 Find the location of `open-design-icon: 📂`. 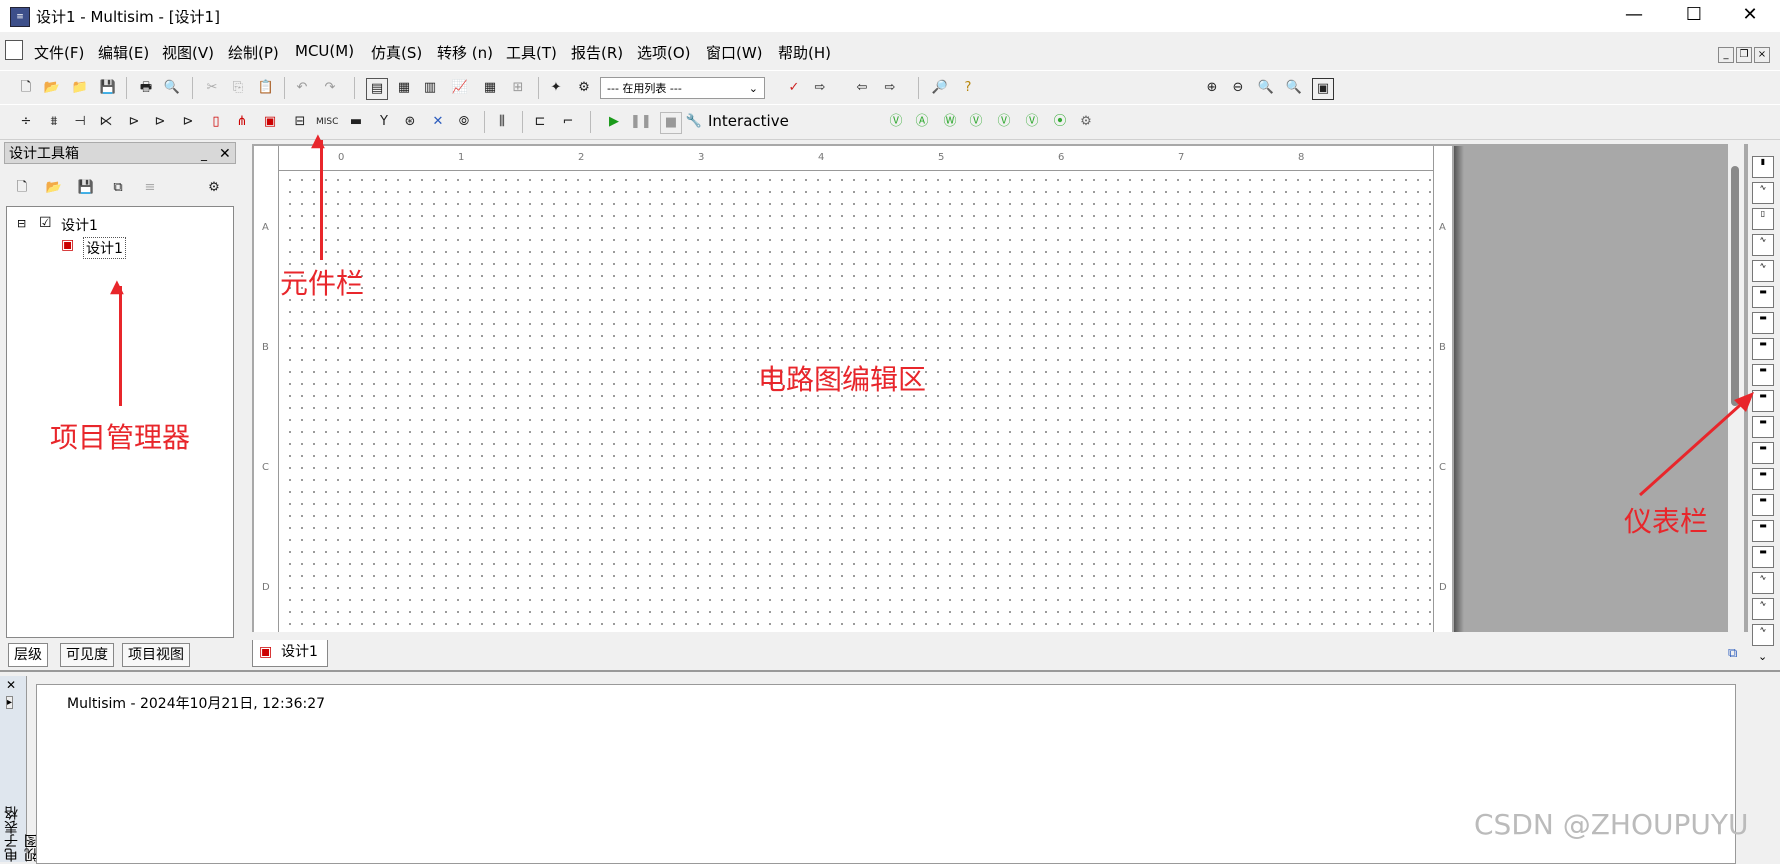

open-design-icon: 📂 is located at coordinates (54, 188).